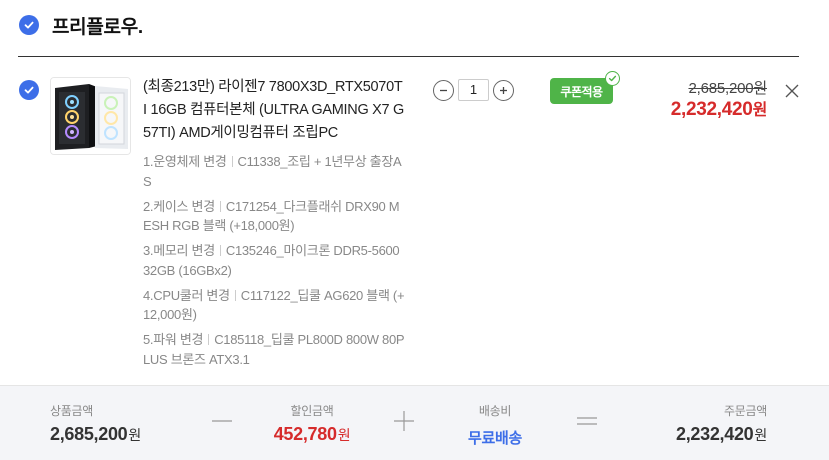  Describe the element at coordinates (715, 434) in the screenshot. I see `order-amount-number: 2,232,420` at that location.